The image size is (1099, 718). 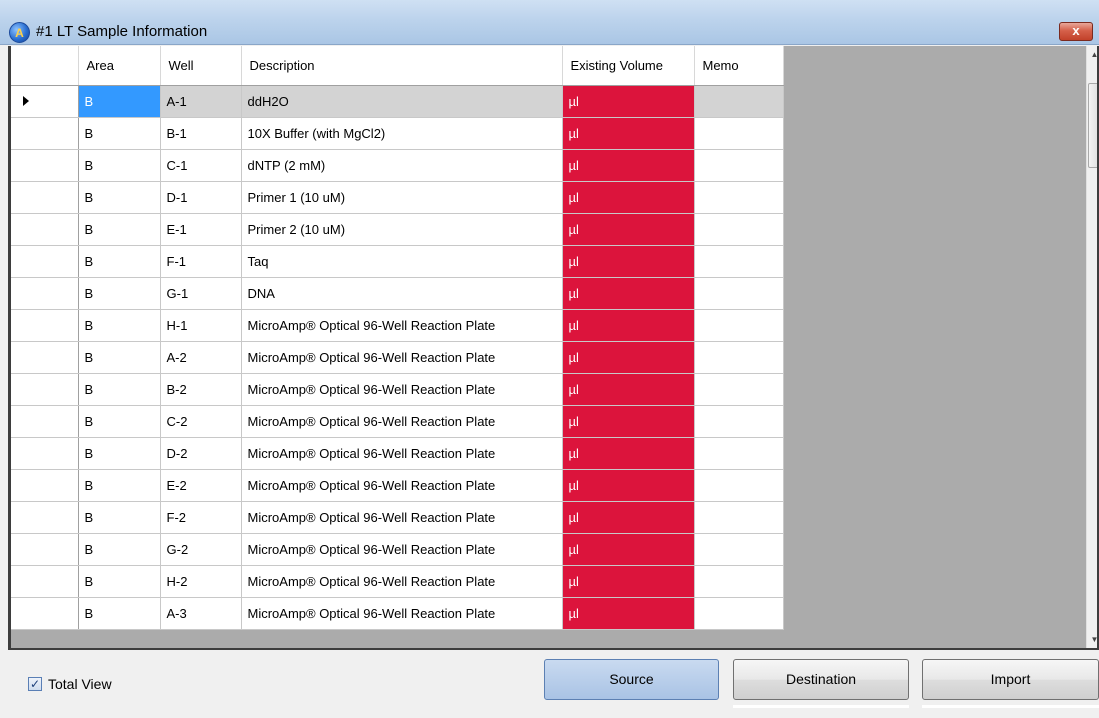 What do you see at coordinates (402, 165) in the screenshot?
I see `cell-description: dNTP (2 mM)` at bounding box center [402, 165].